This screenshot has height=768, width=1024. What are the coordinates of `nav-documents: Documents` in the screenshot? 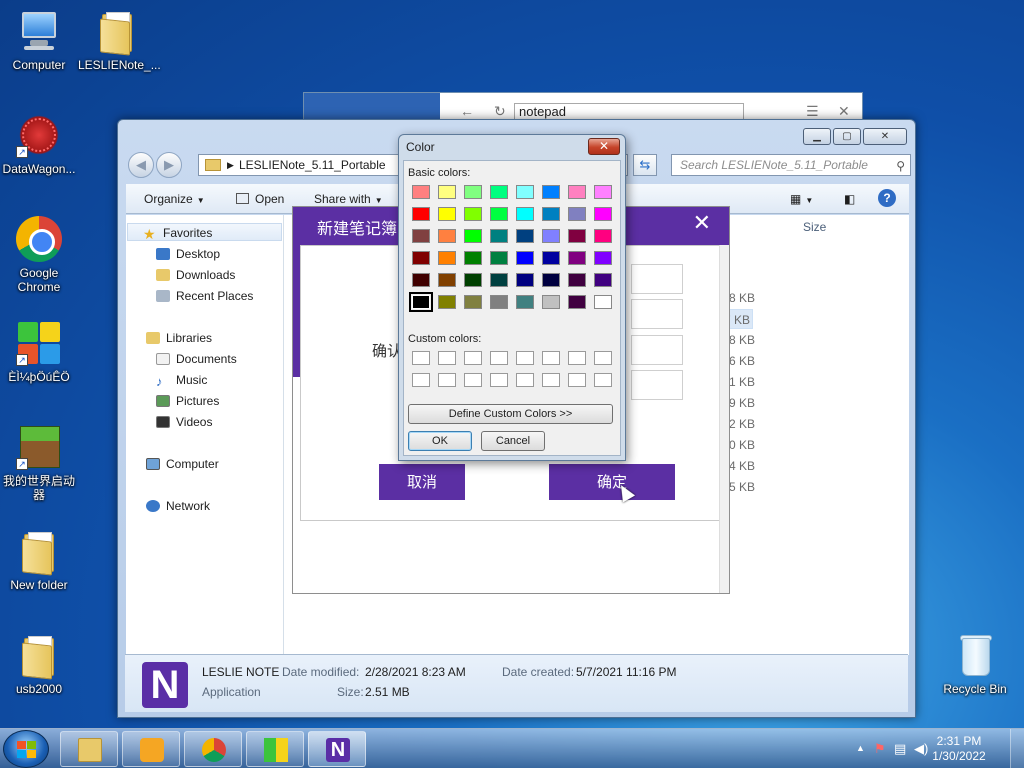 It's located at (196, 359).